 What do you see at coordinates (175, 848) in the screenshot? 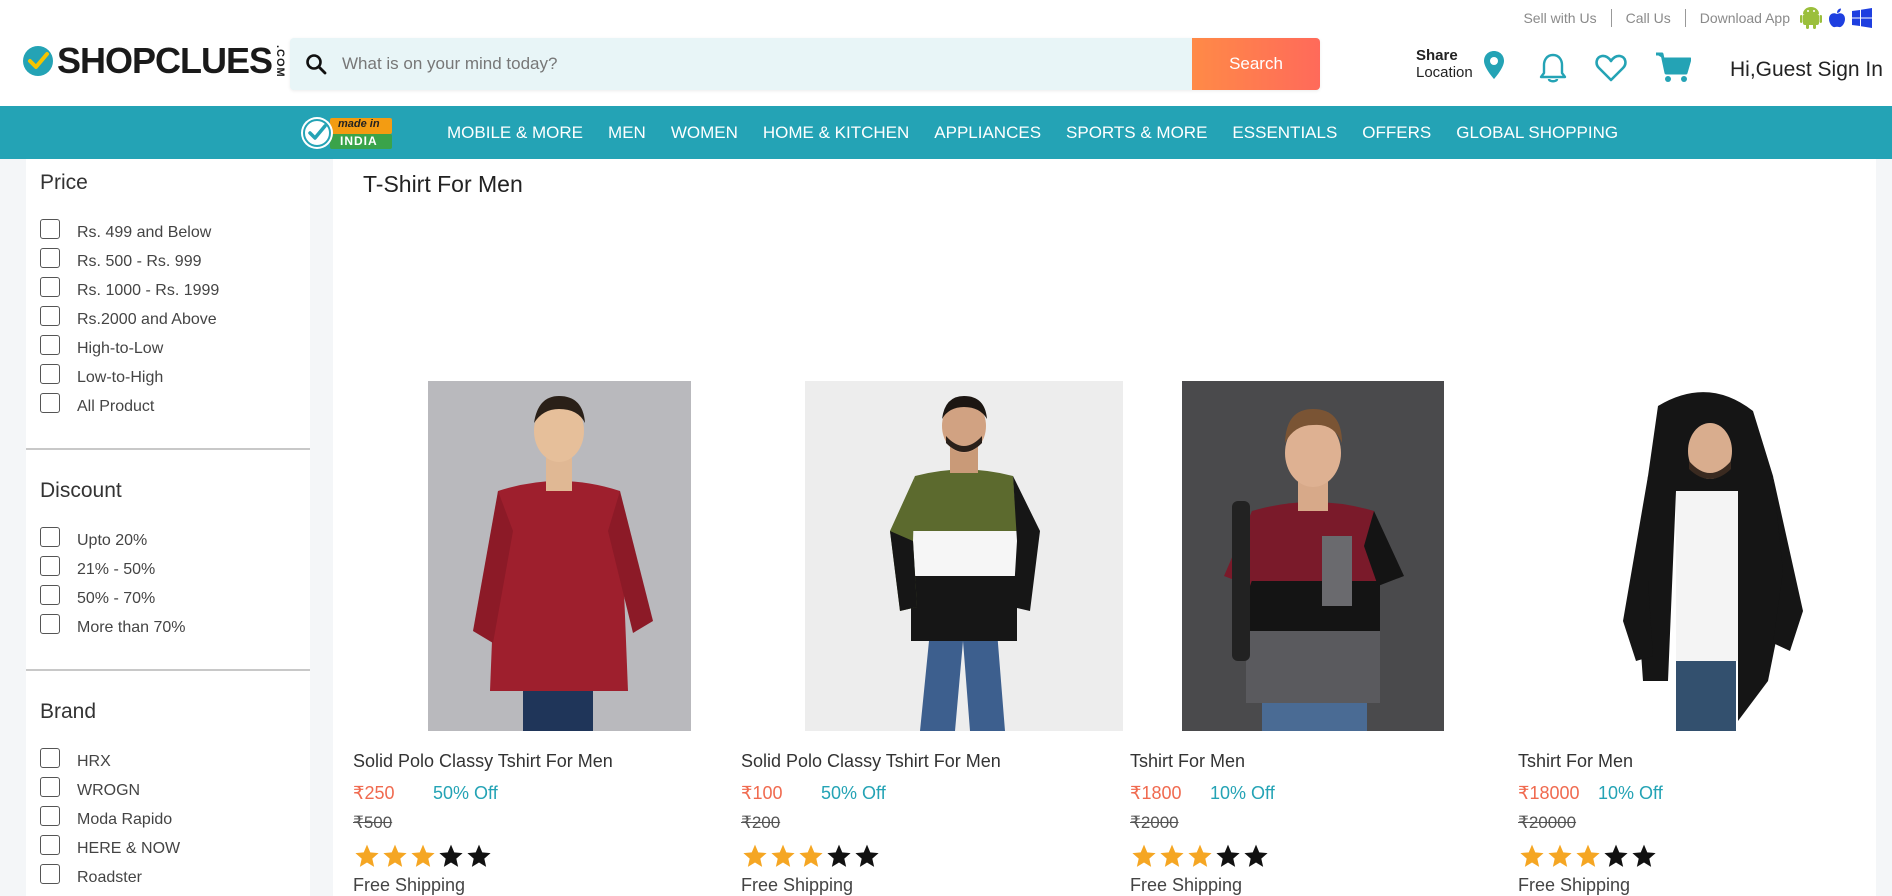
I see `brand-filter-option: HERE & NOW` at bounding box center [175, 848].